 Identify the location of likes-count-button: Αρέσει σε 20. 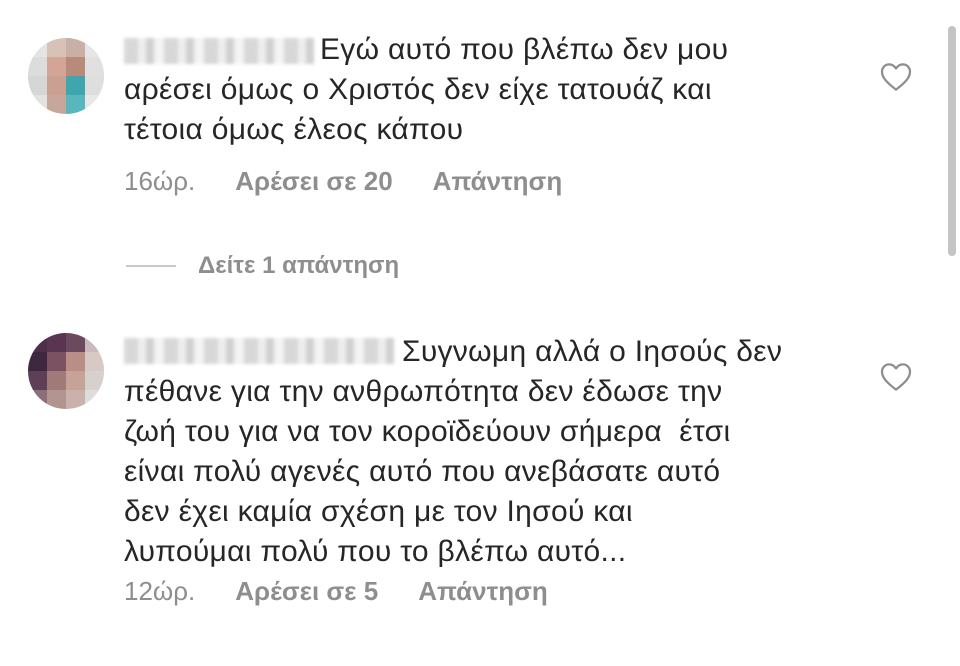
(313, 181).